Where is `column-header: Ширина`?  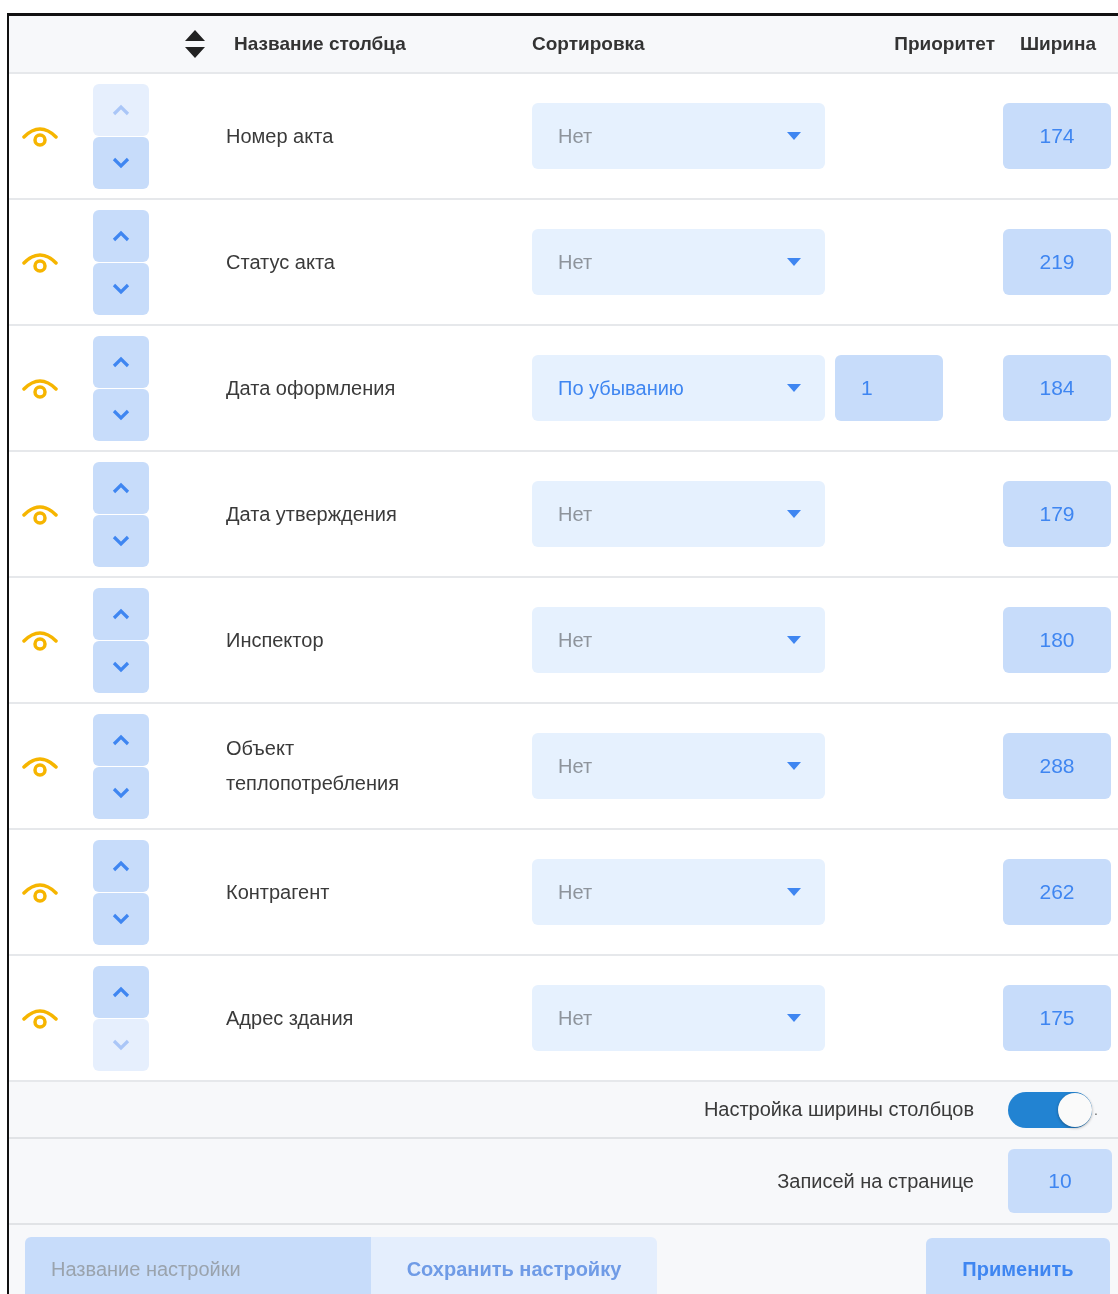 column-header: Ширина is located at coordinates (1058, 44).